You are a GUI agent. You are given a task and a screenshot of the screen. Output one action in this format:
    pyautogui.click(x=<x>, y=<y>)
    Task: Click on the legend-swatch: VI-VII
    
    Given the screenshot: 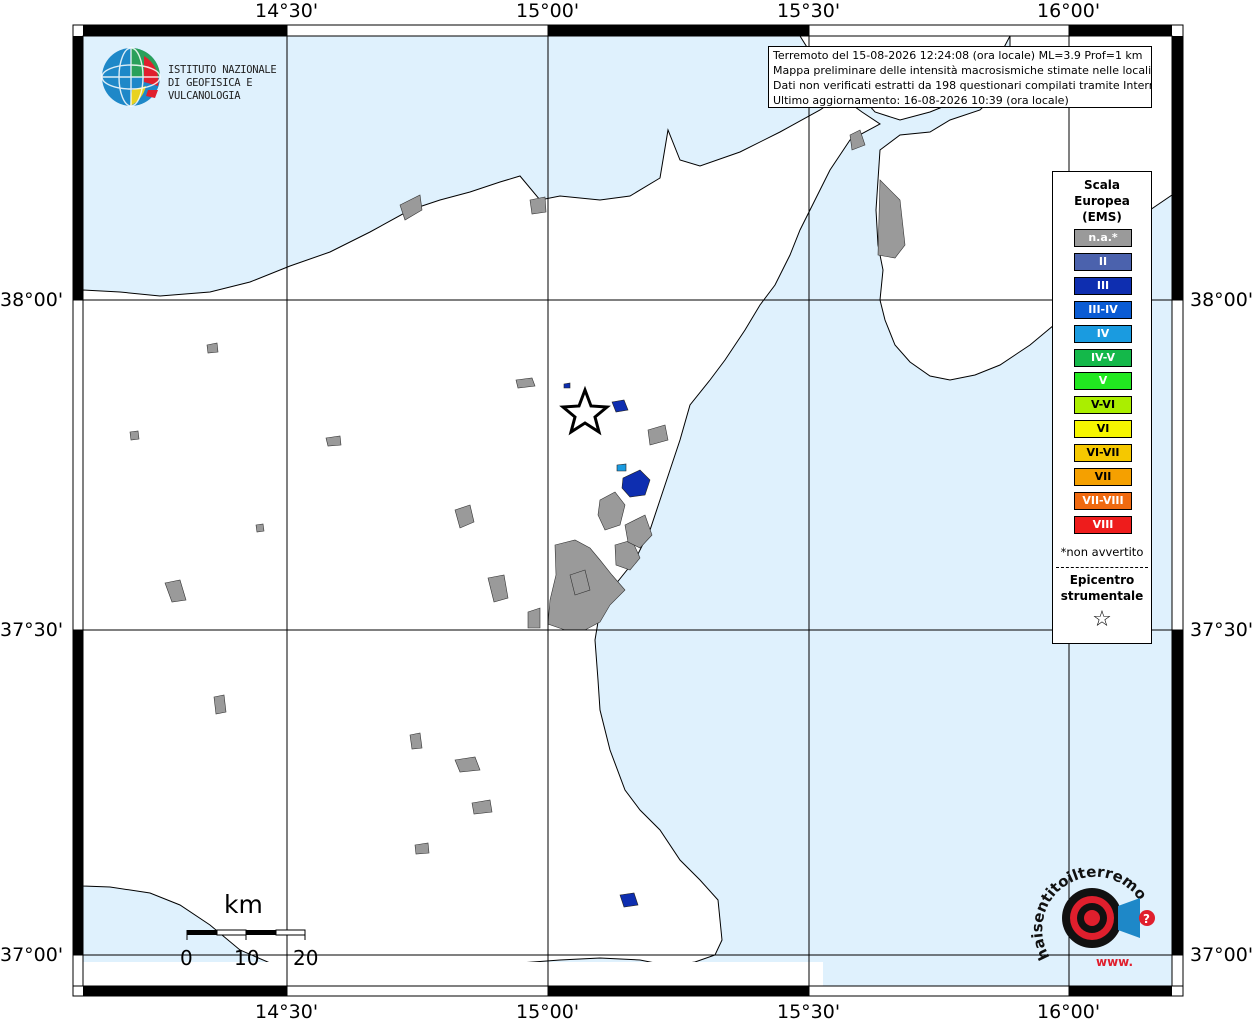 What is the action you would take?
    pyautogui.click(x=1103, y=453)
    